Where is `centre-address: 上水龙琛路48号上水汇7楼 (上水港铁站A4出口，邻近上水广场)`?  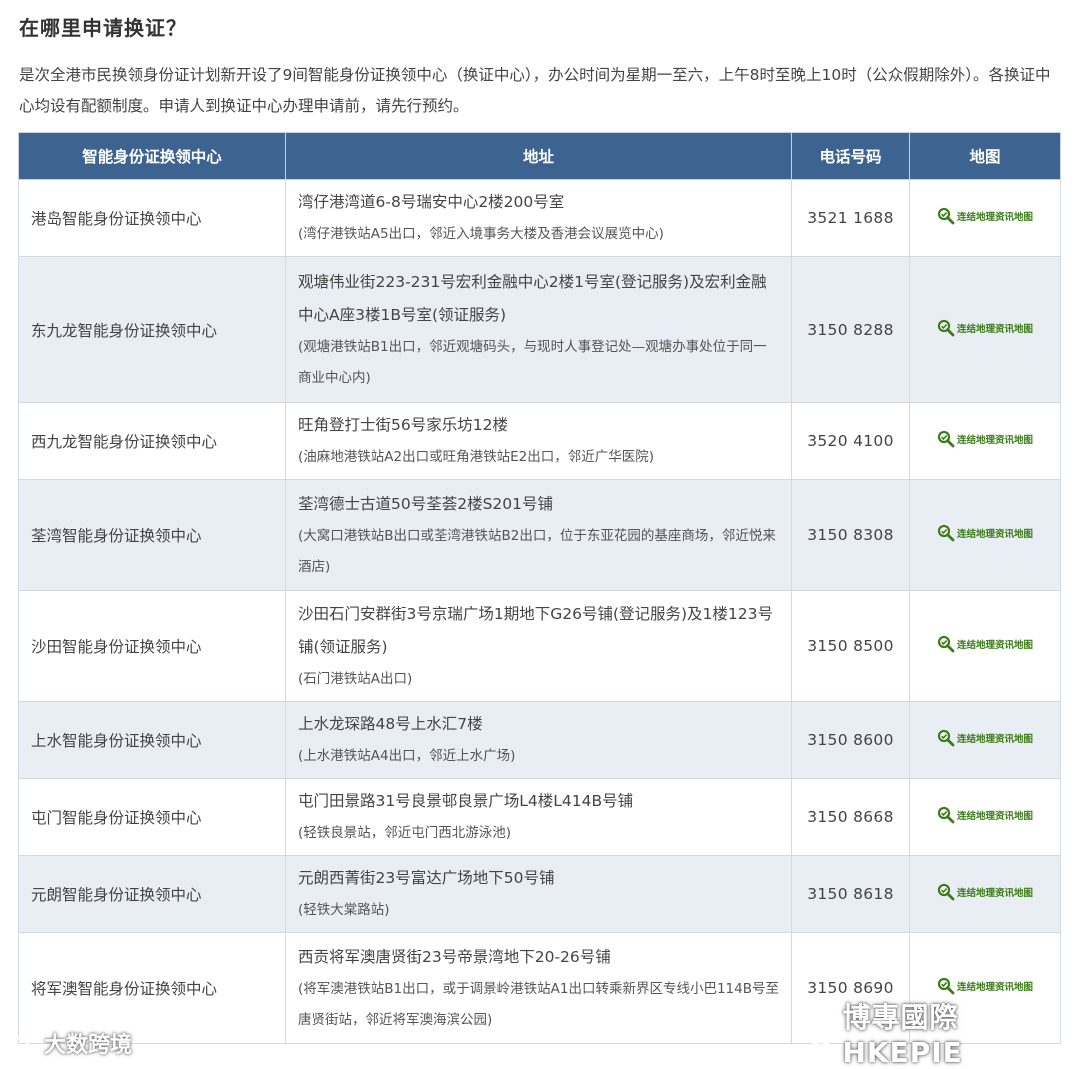 centre-address: 上水龙琛路48号上水汇7楼 (上水港铁站A4出口，邻近上水广场) is located at coordinates (538, 740).